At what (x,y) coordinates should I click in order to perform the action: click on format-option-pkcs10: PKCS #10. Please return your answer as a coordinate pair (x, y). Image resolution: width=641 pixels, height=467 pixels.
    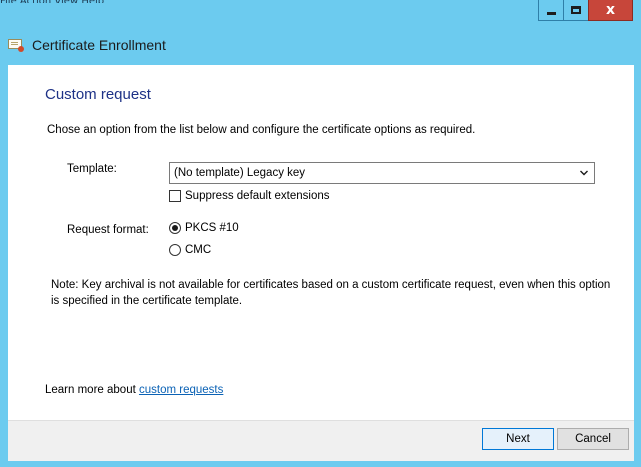
    Looking at the image, I should click on (204, 228).